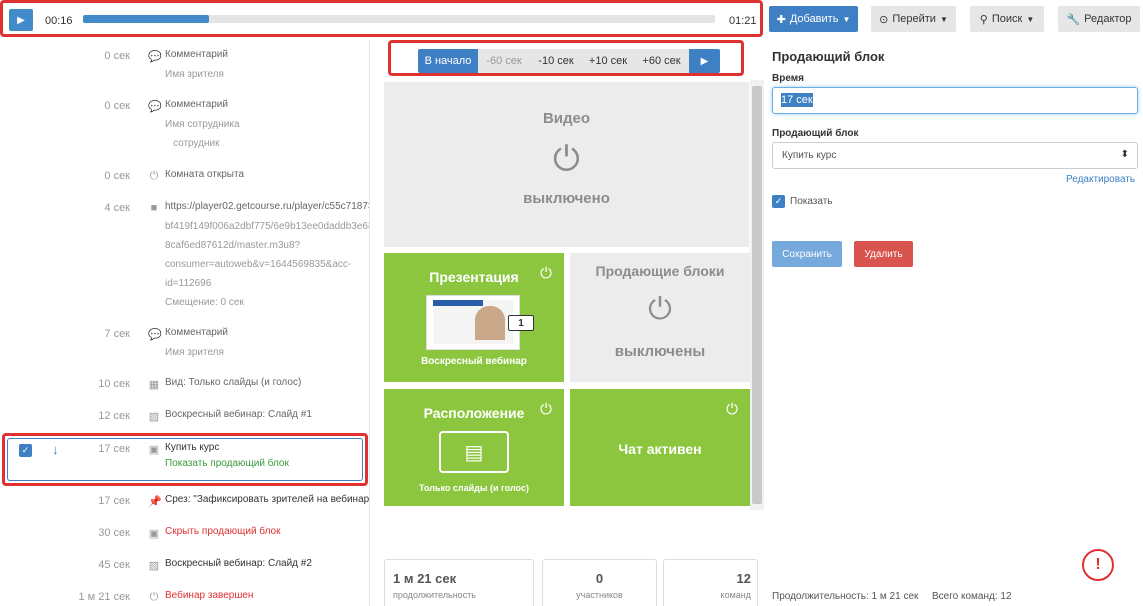 This screenshot has width=1143, height=606. Describe the element at coordinates (743, 21) in the screenshot. I see `total-time: 01:21` at that location.